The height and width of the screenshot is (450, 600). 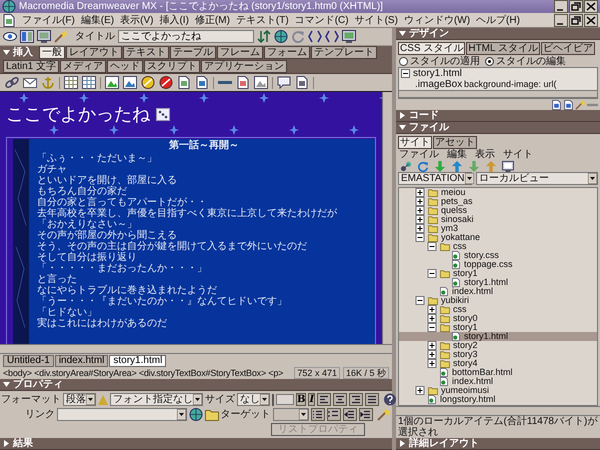 I want to click on insert-tab: フレーム, so click(x=240, y=52).